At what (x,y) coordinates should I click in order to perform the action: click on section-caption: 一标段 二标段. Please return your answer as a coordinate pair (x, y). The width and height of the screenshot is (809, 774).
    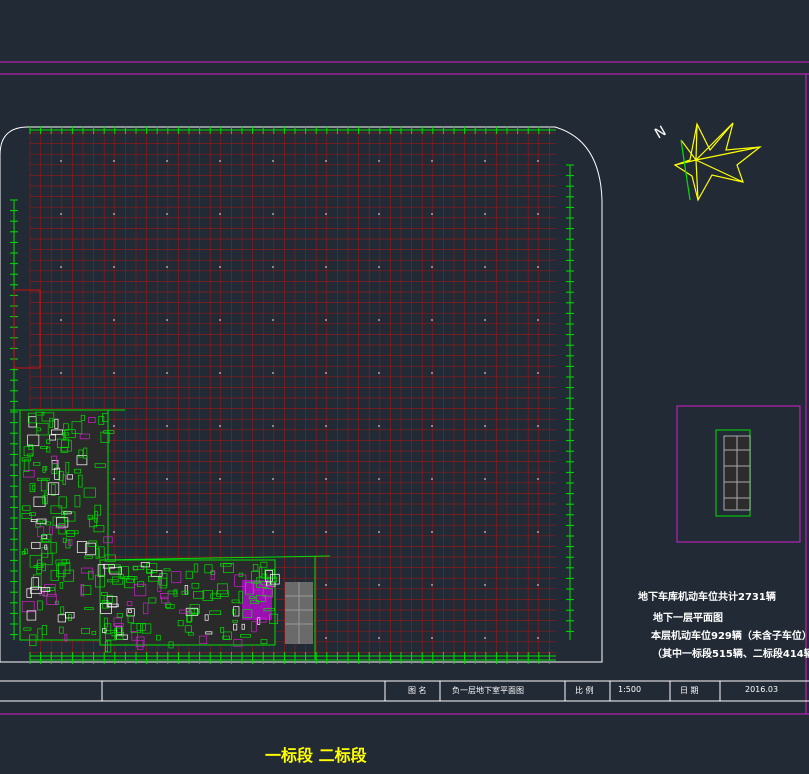
    Looking at the image, I should click on (316, 755).